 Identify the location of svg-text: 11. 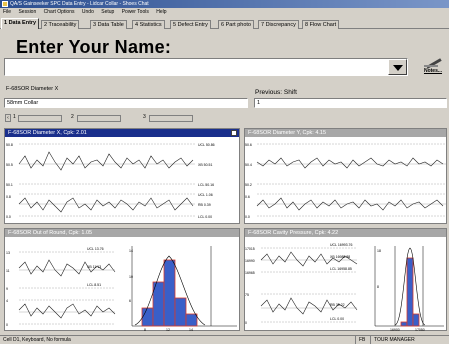
(8, 271).